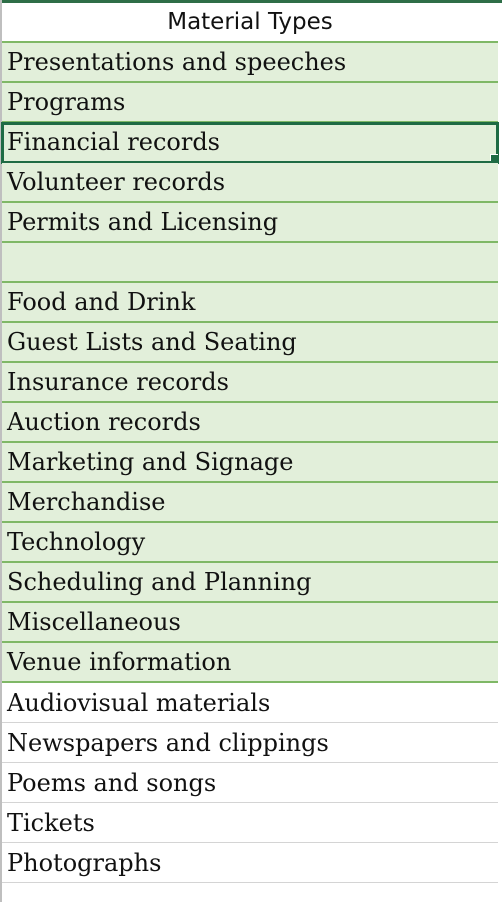 Image resolution: width=502 pixels, height=902 pixels. What do you see at coordinates (250, 783) in the screenshot?
I see `table-cell: Poems and songs` at bounding box center [250, 783].